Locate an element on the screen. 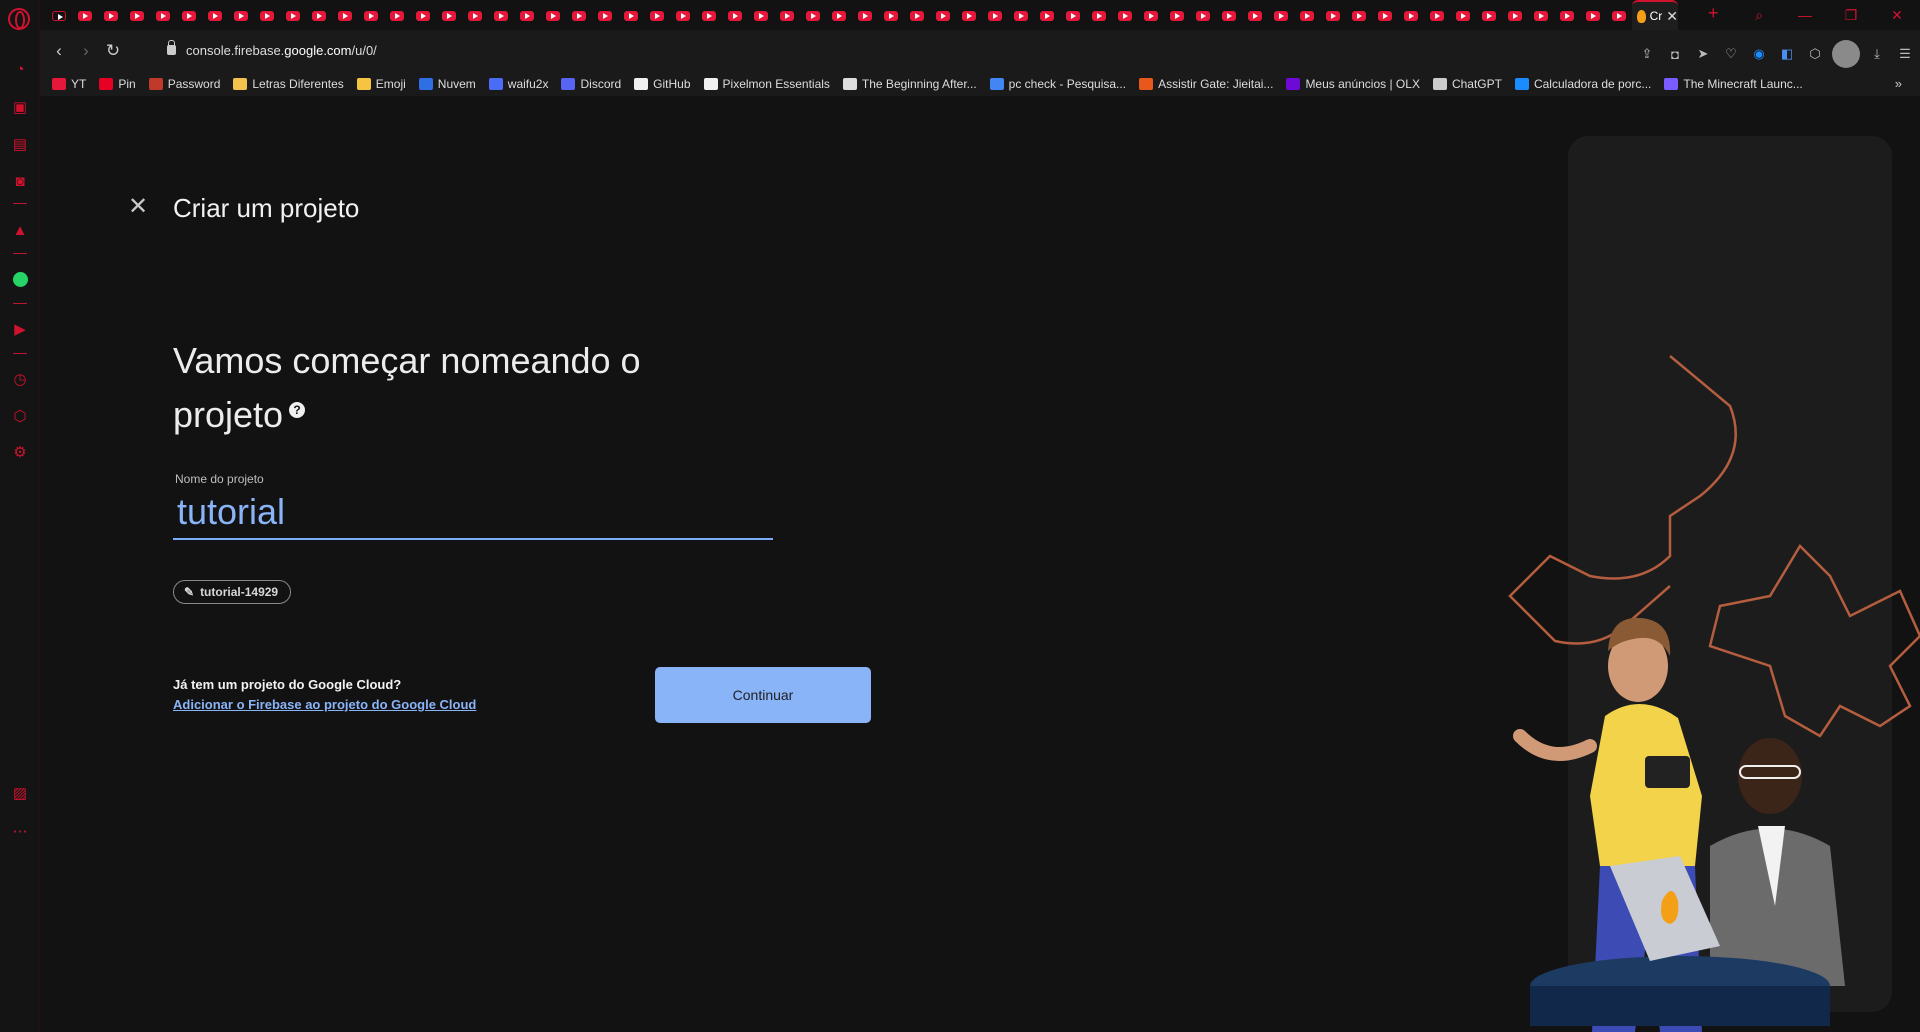 Image resolution: width=1920 pixels, height=1032 pixels. player-icon: ▶ is located at coordinates (20, 329).